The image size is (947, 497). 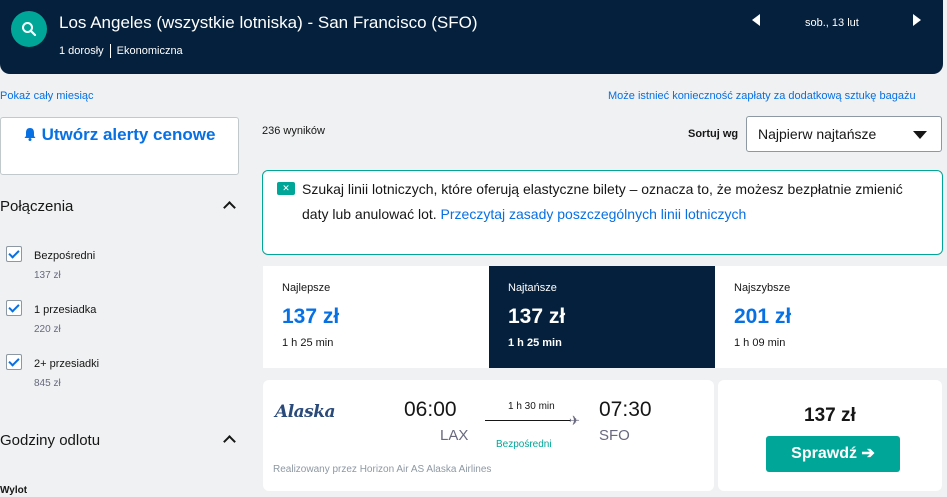 I want to click on trip-details: 1 dorosły Ekonomiczna, so click(x=121, y=51).